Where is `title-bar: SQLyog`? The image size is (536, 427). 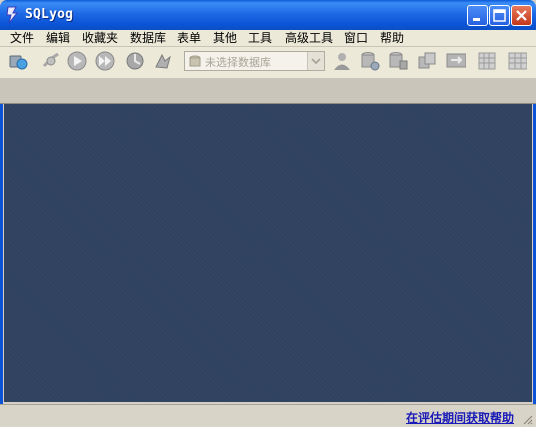 title-bar: SQLyog is located at coordinates (268, 15).